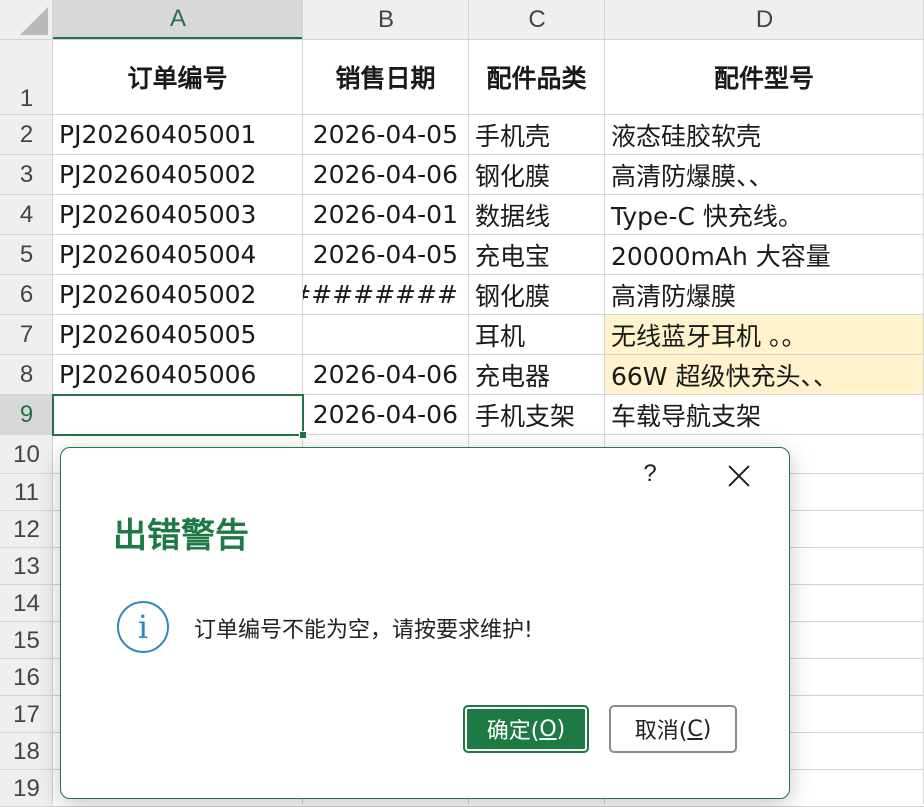 This screenshot has width=924, height=807. Describe the element at coordinates (536, 77) in the screenshot. I see `header-cell-c: 配件品类` at that location.